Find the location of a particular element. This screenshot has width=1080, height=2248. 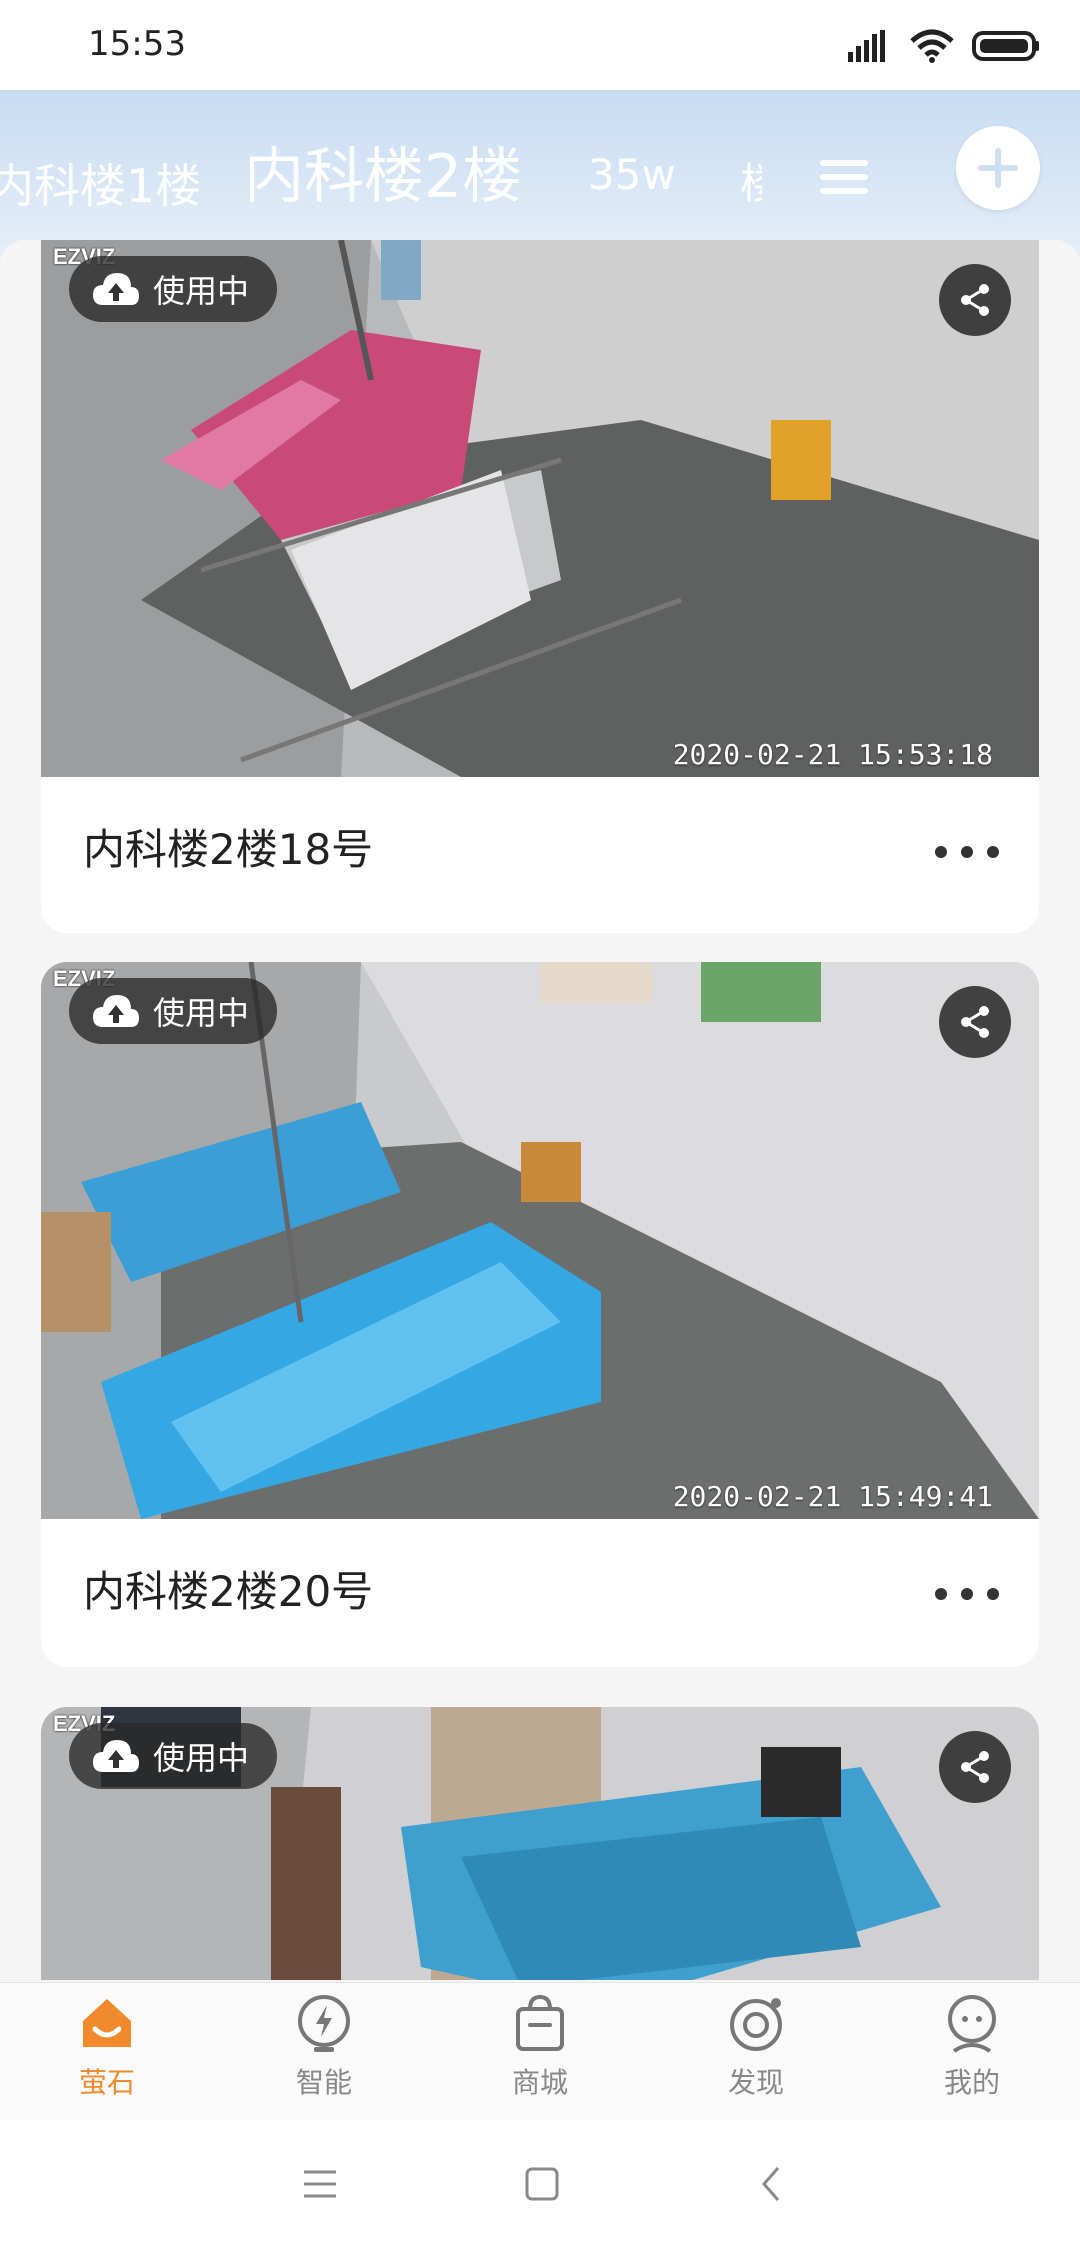

nav-item-discover: 发现 is located at coordinates (756, 2046).